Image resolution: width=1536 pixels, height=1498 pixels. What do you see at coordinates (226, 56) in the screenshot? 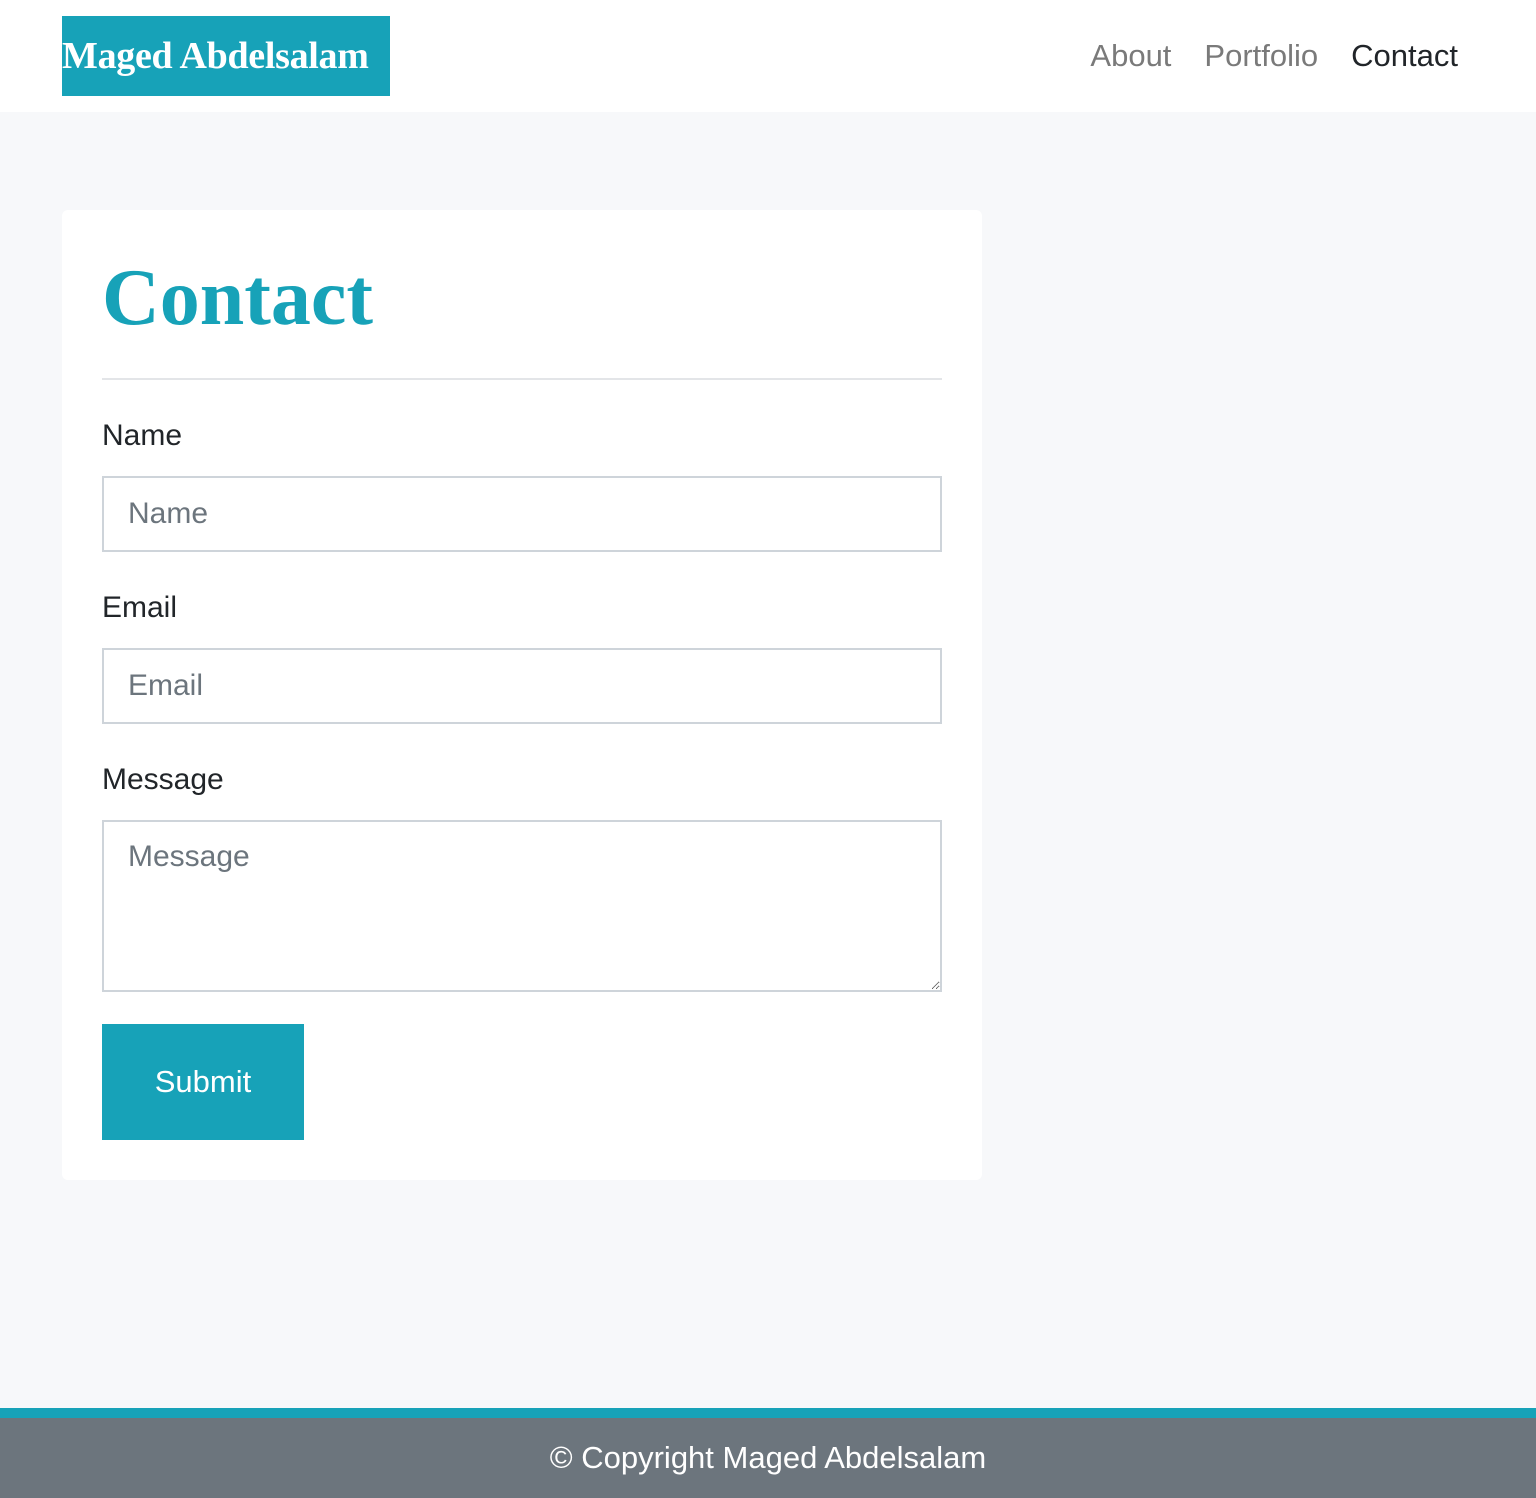
I see `brand-logo-link: Maged Abdelsalam` at bounding box center [226, 56].